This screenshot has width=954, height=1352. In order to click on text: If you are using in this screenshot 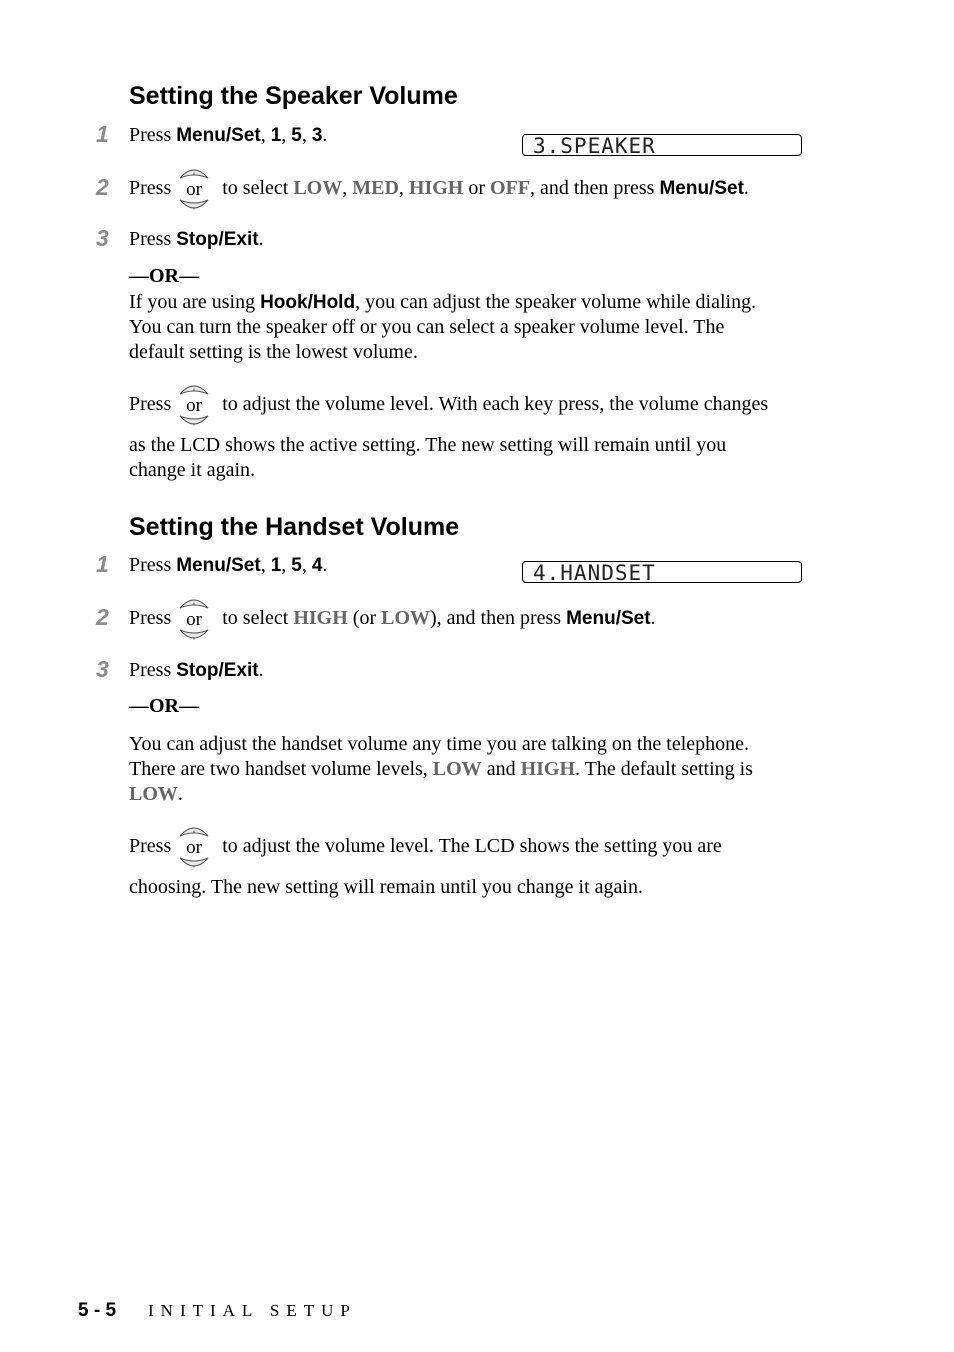, I will do `click(195, 302)`.